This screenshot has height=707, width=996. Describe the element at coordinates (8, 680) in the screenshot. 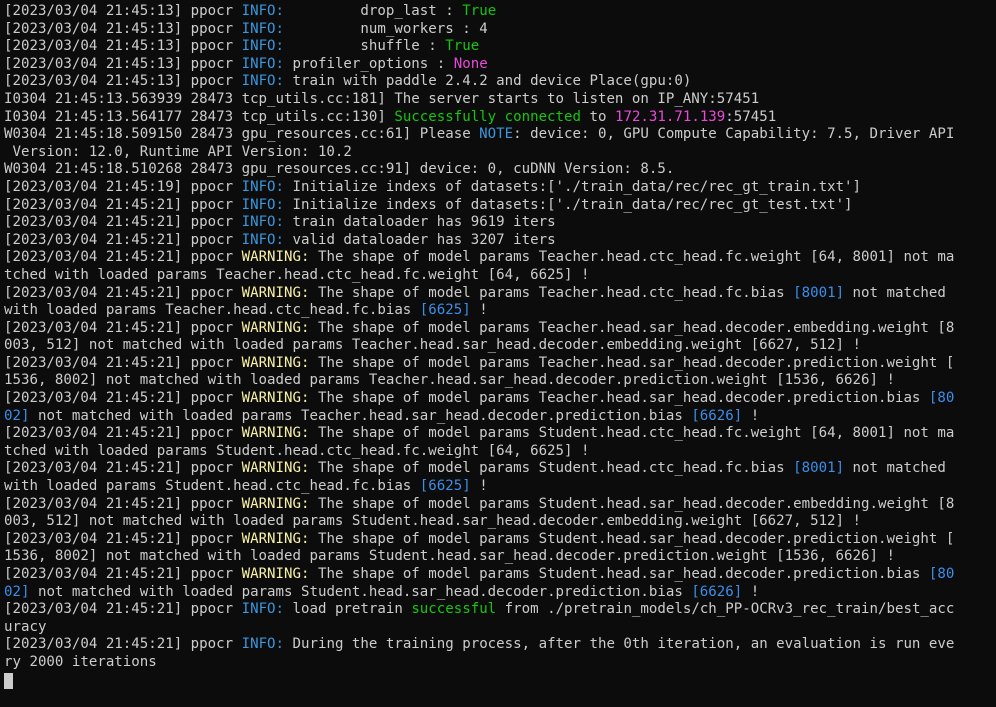

I see `text-cursor` at that location.